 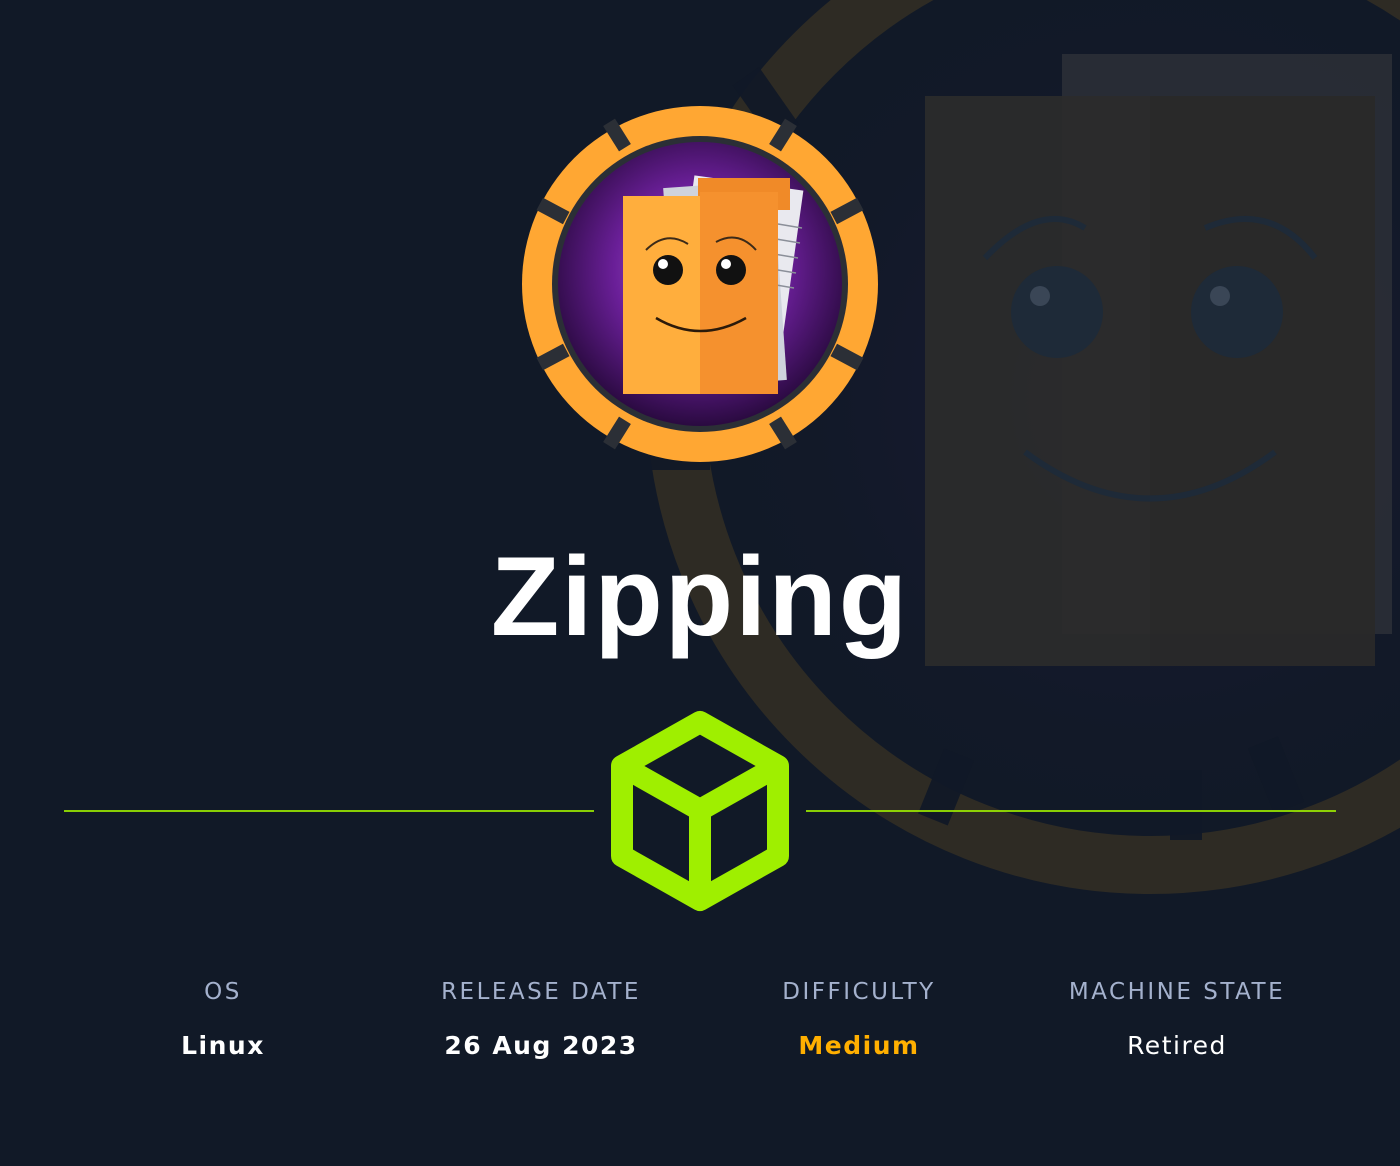 I want to click on cube-icon, so click(x=700, y=811).